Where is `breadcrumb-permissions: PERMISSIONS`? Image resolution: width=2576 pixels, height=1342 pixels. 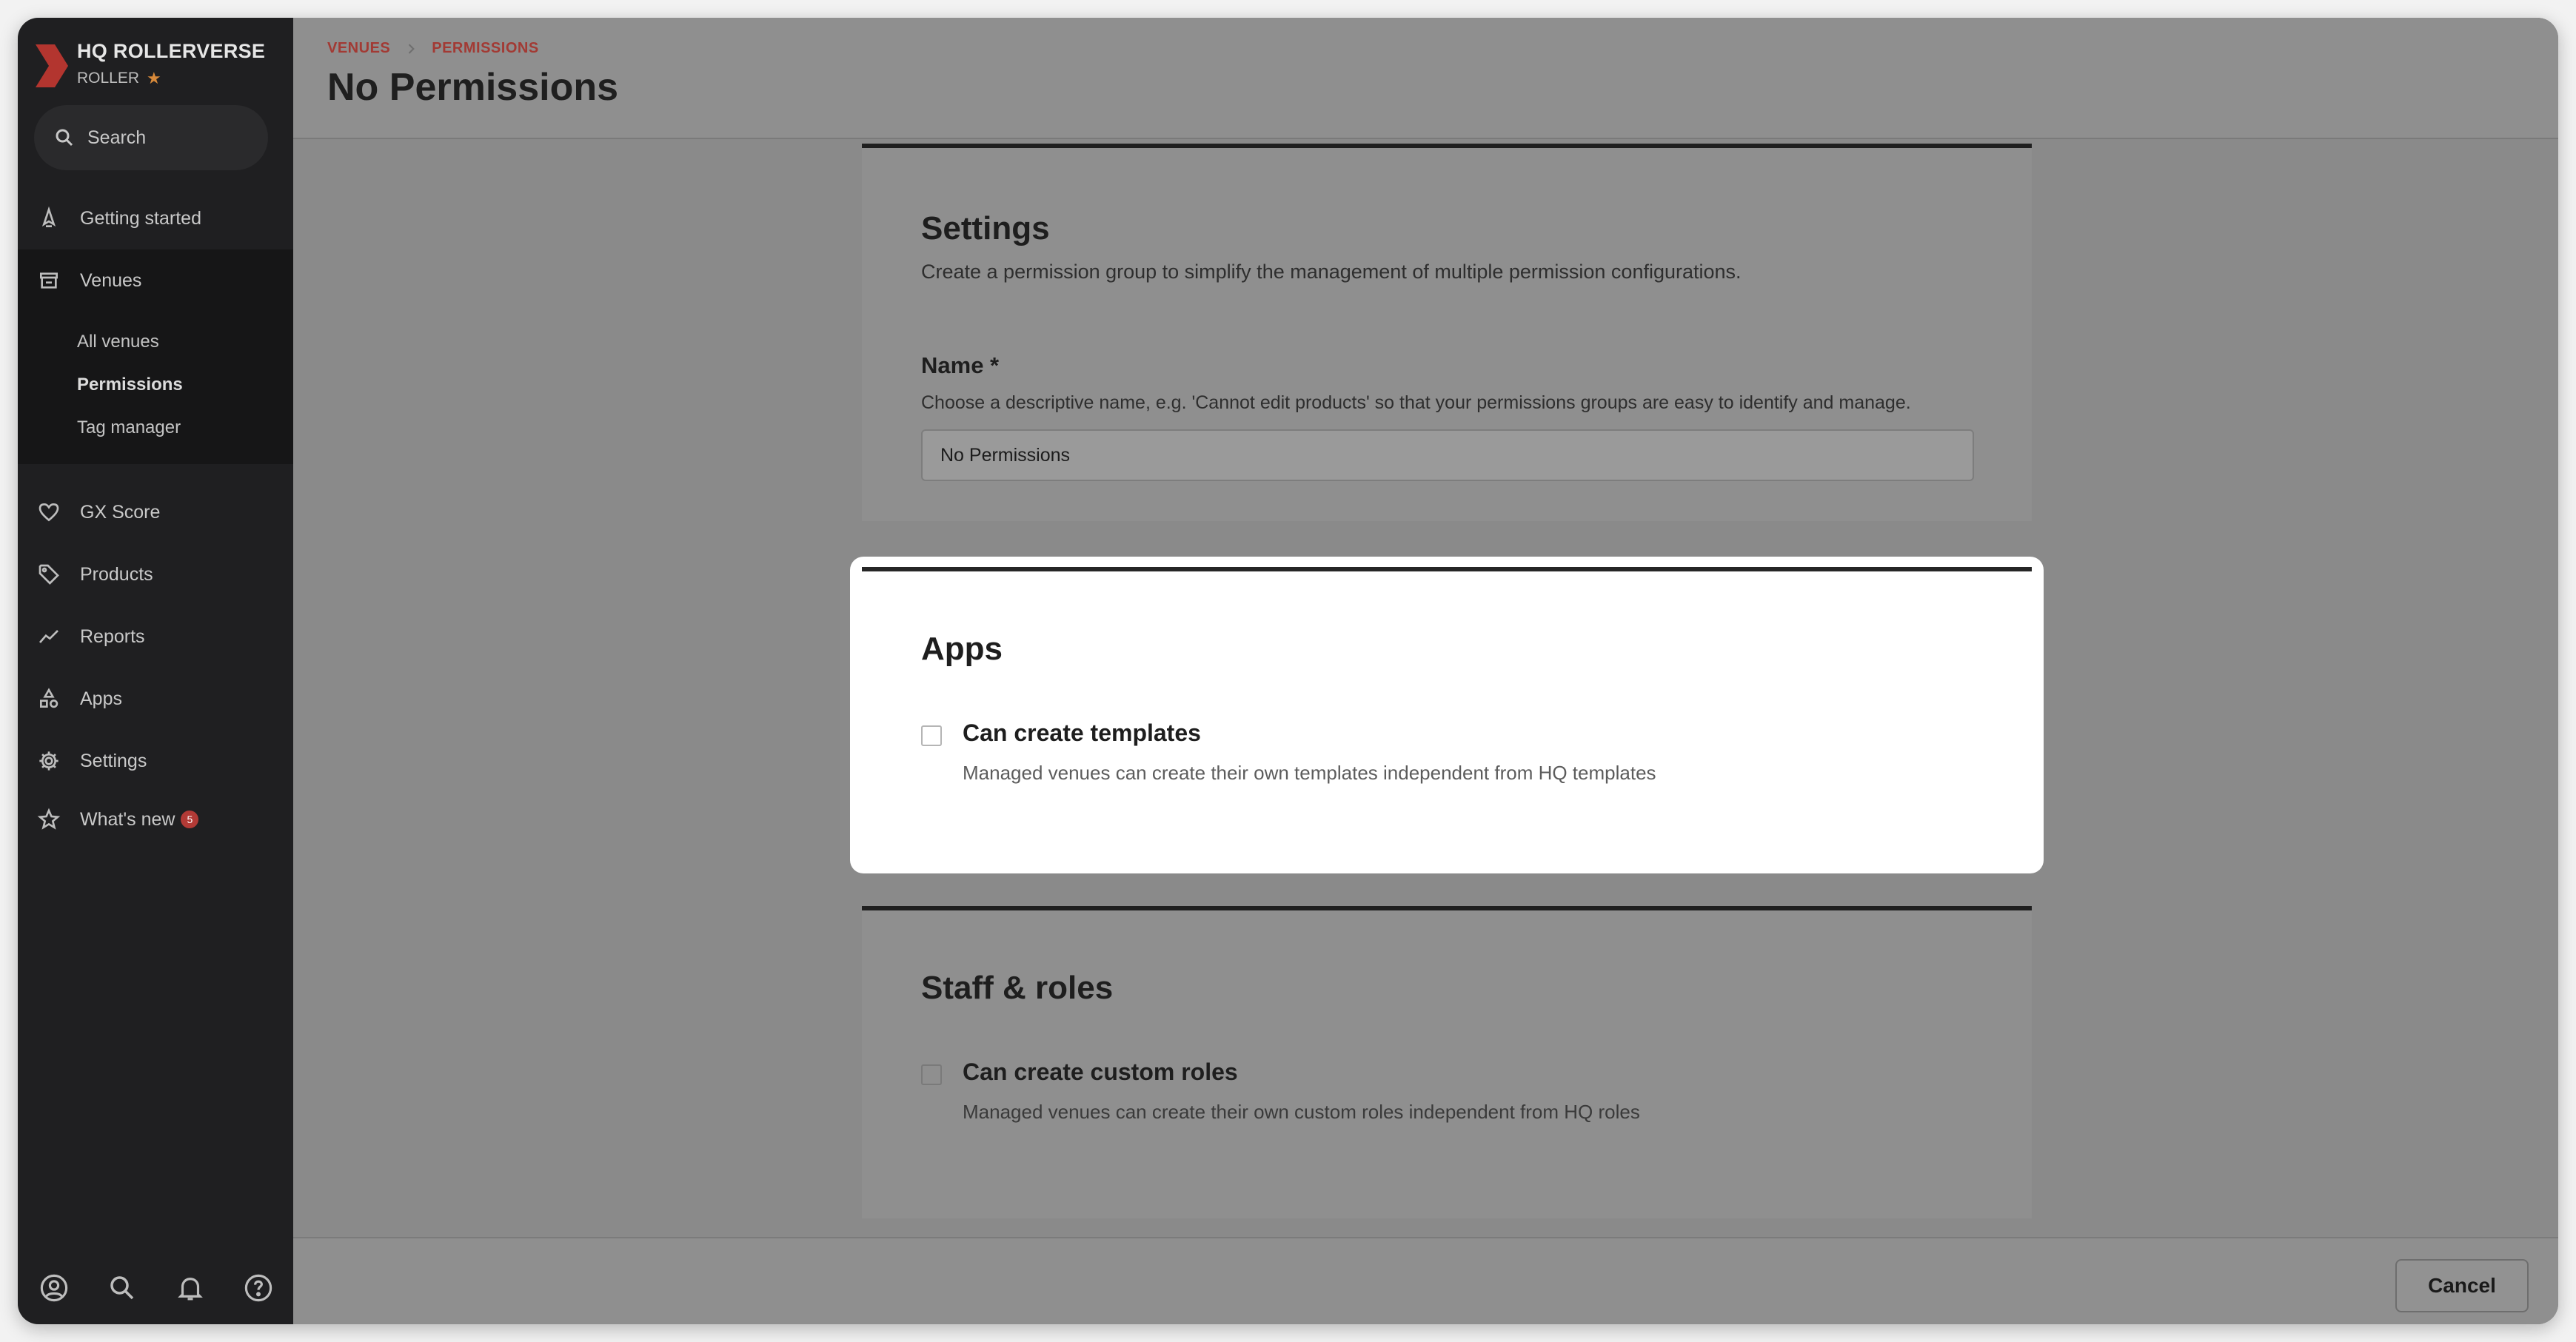
breadcrumb-permissions: PERMISSIONS is located at coordinates (485, 49).